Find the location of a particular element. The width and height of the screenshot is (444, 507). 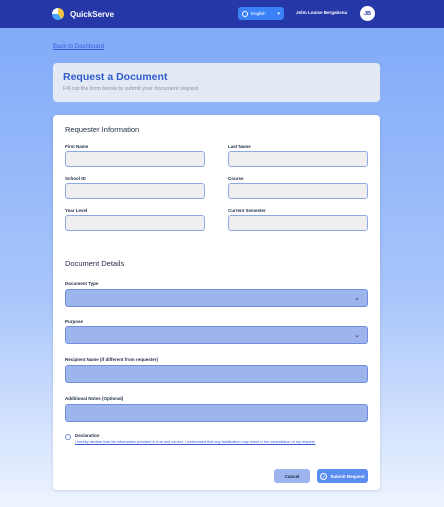

brand-name: QuickServe is located at coordinates (92, 14).